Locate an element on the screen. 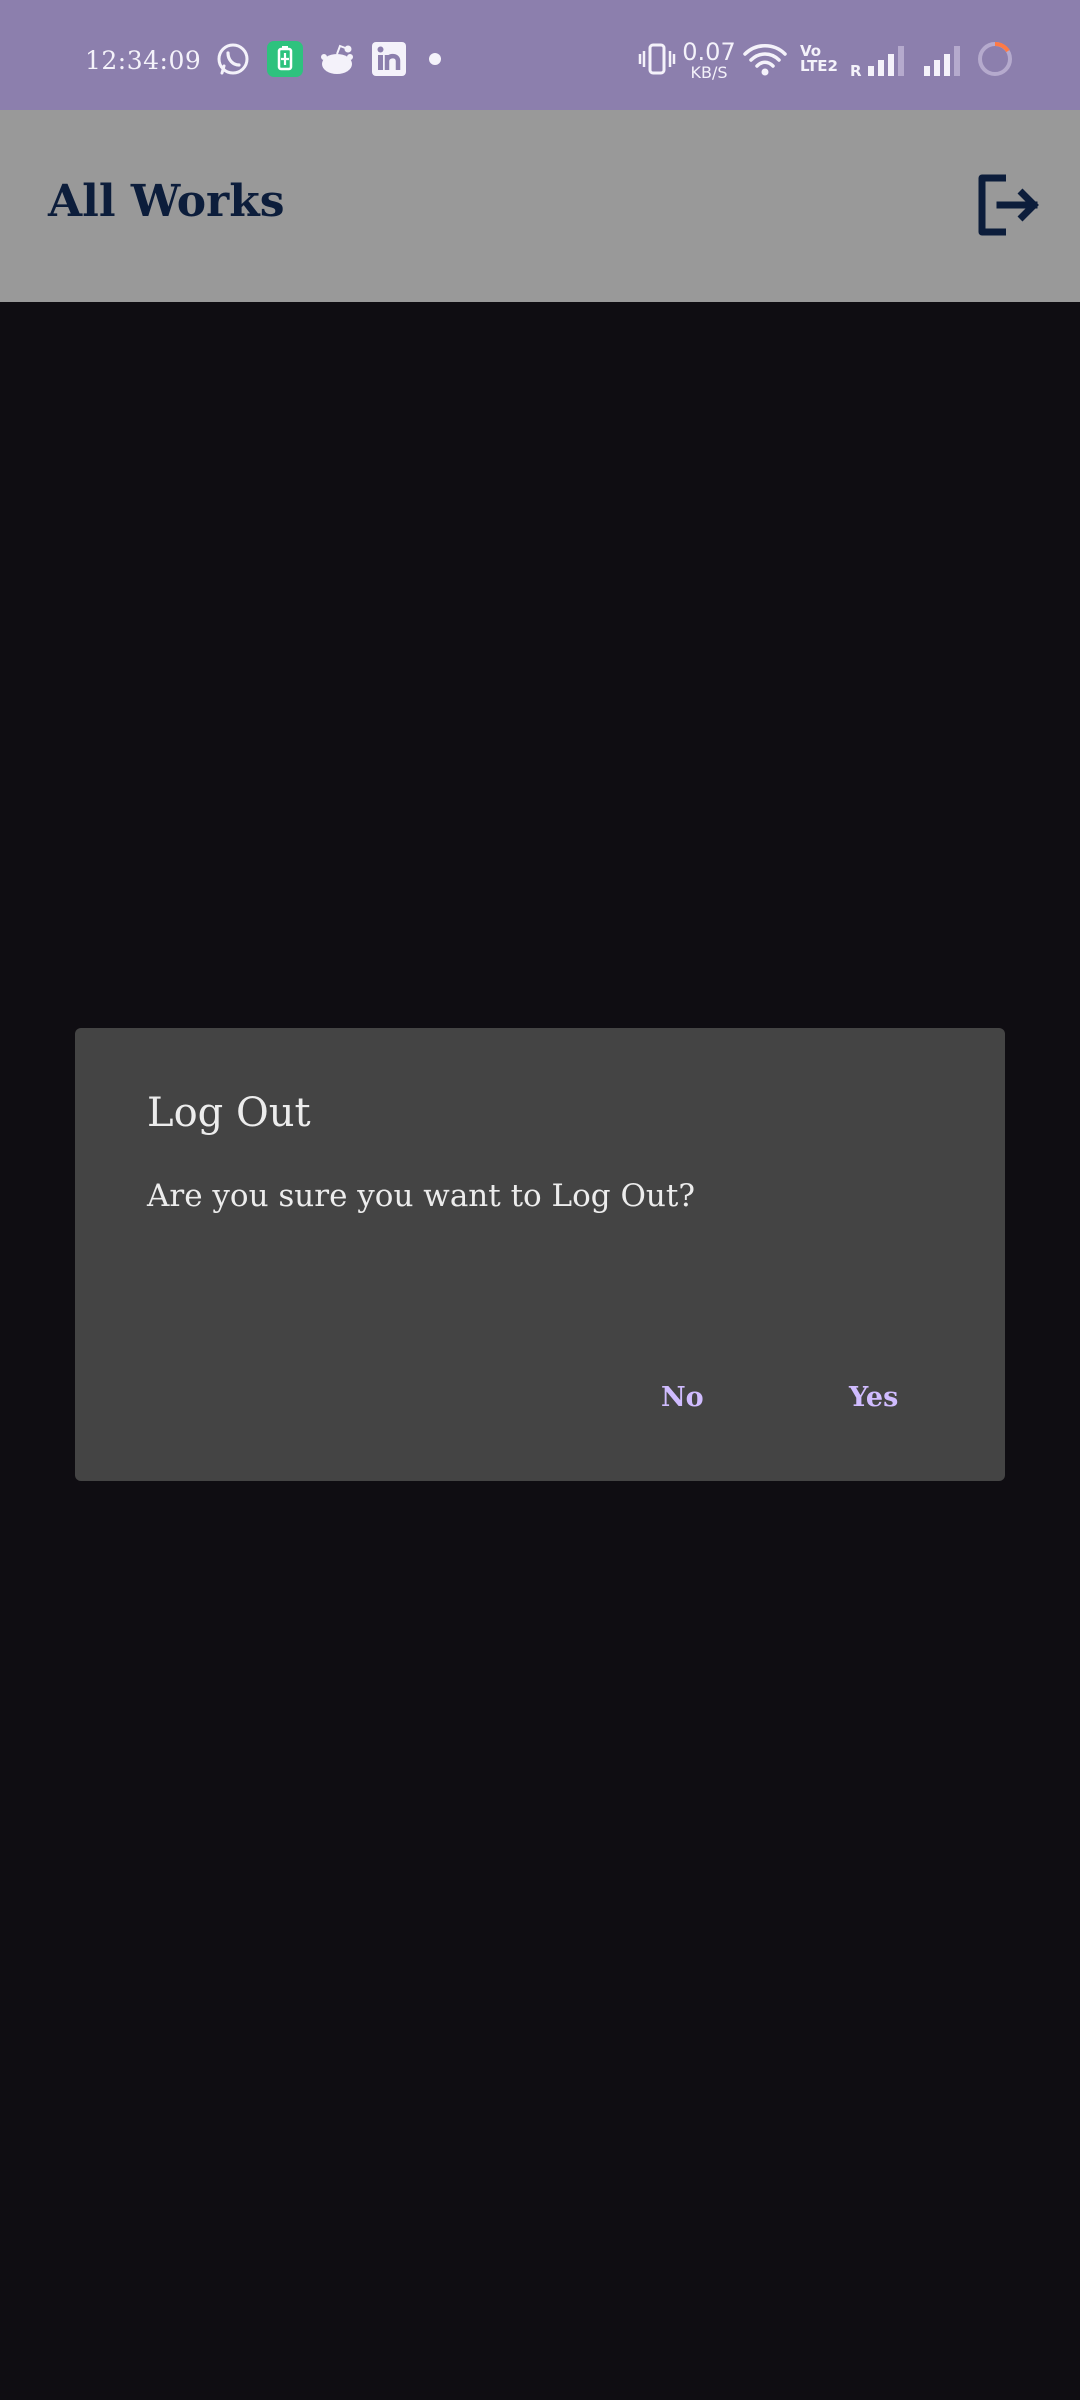  dialog-title: Log Out is located at coordinates (229, 1113).